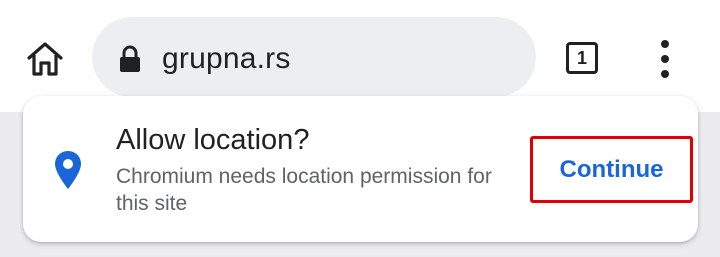  What do you see at coordinates (226, 59) in the screenshot?
I see `url-text: grupna.rs` at bounding box center [226, 59].